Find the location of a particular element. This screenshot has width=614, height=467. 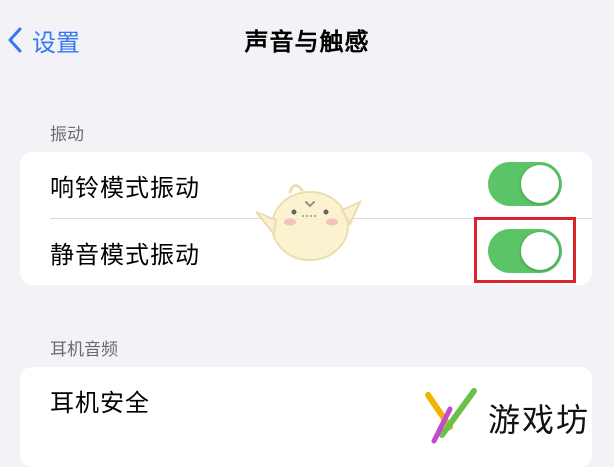

section-header-headphone-audio: 耳机音频 is located at coordinates (84, 350).